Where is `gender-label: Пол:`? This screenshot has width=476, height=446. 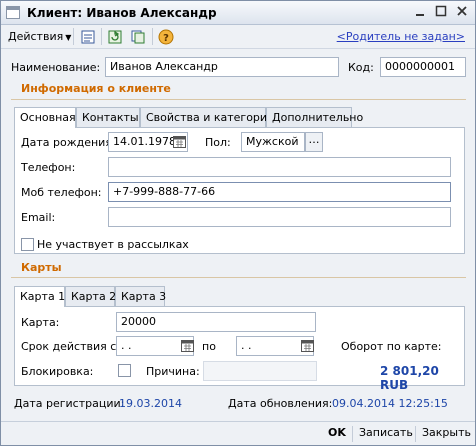 gender-label: Пол: is located at coordinates (218, 142).